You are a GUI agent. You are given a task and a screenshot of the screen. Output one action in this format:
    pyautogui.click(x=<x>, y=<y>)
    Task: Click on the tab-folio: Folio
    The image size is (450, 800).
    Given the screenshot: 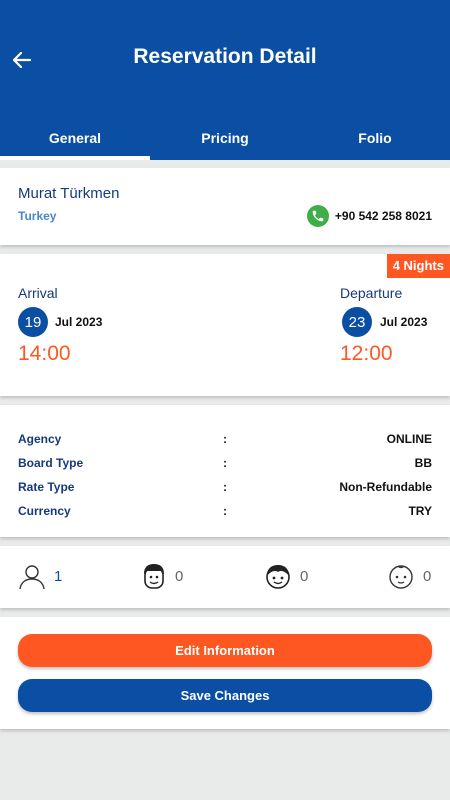 What is the action you would take?
    pyautogui.click(x=375, y=139)
    